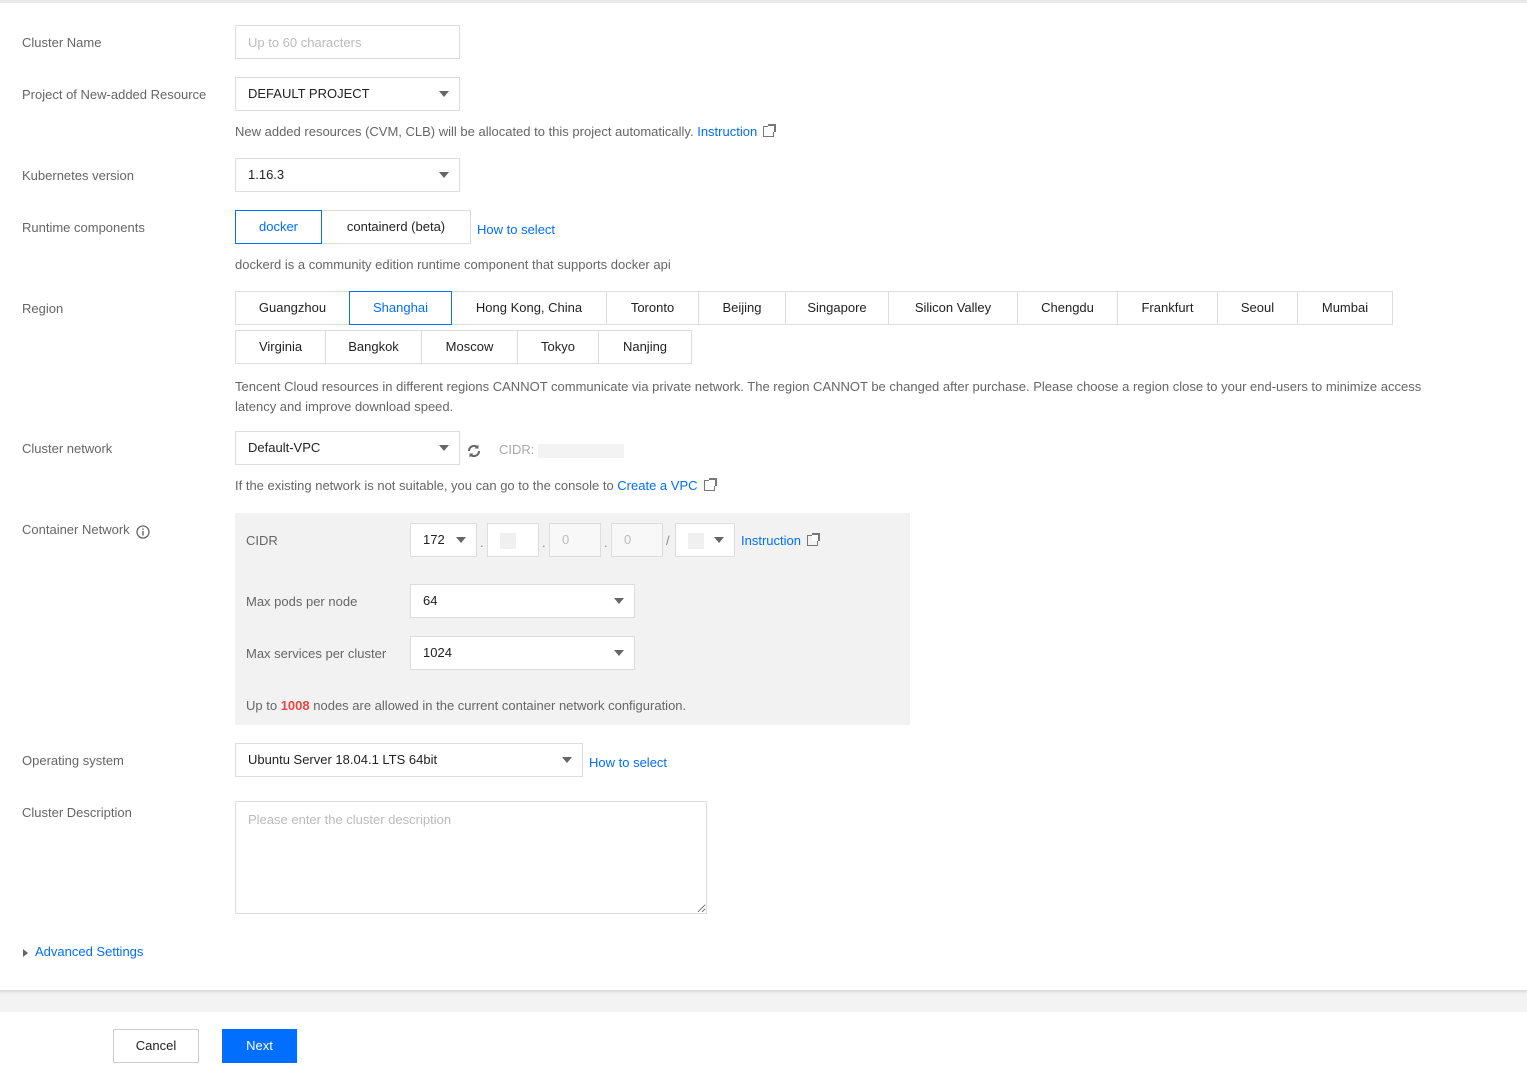 The width and height of the screenshot is (1527, 1079). I want to click on cidr-second-octet-input, so click(513, 540).